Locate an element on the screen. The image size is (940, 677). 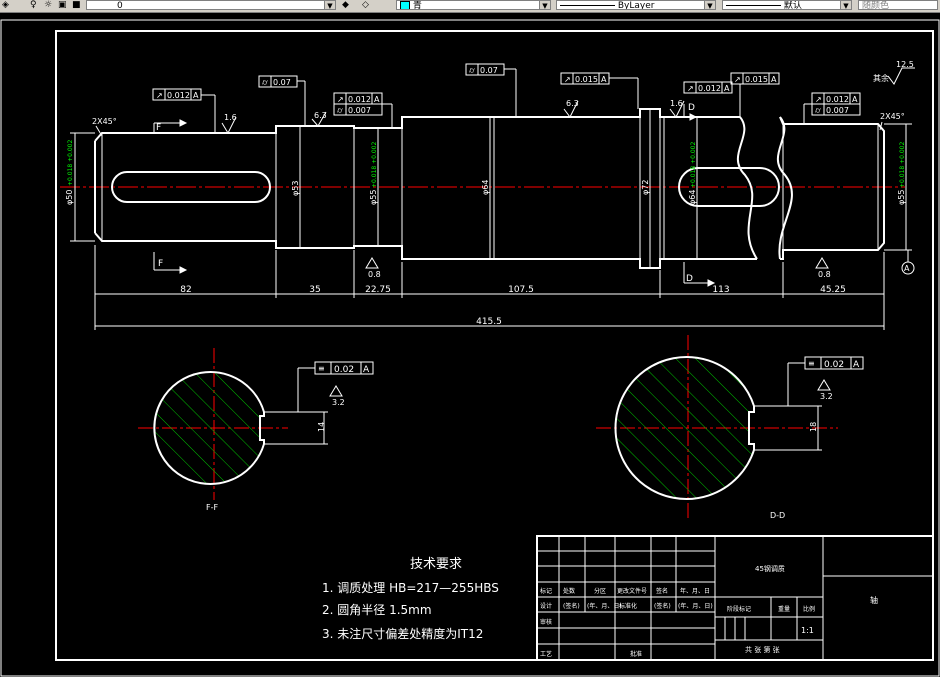
tb-scale-label: 比例 is located at coordinates (809, 609).